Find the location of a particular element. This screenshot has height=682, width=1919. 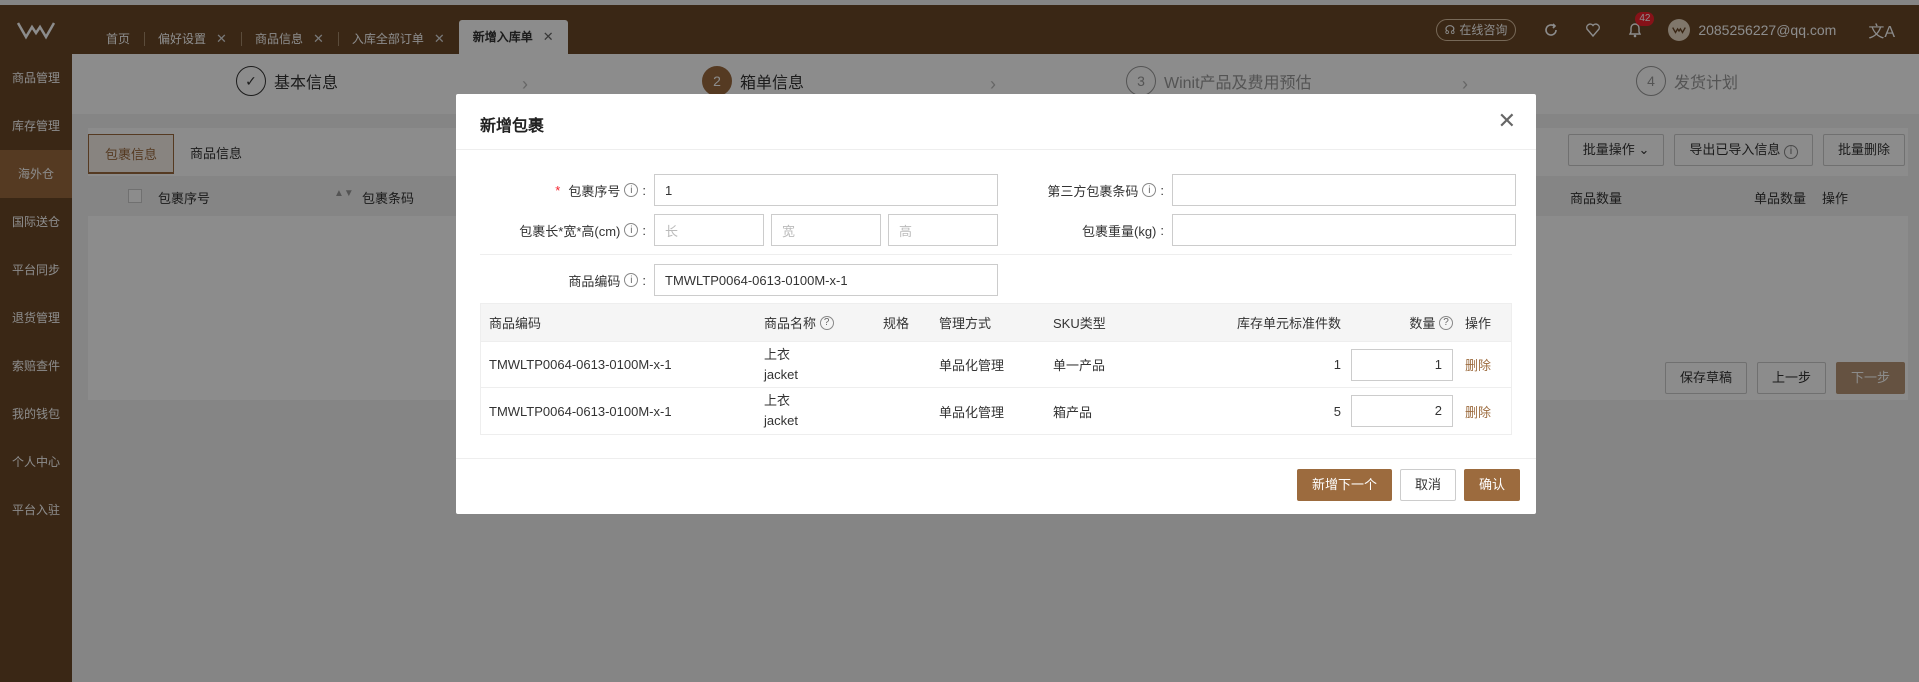

product-code-input: TMWLTP0064-0613-0100M-x-1 is located at coordinates (826, 280).